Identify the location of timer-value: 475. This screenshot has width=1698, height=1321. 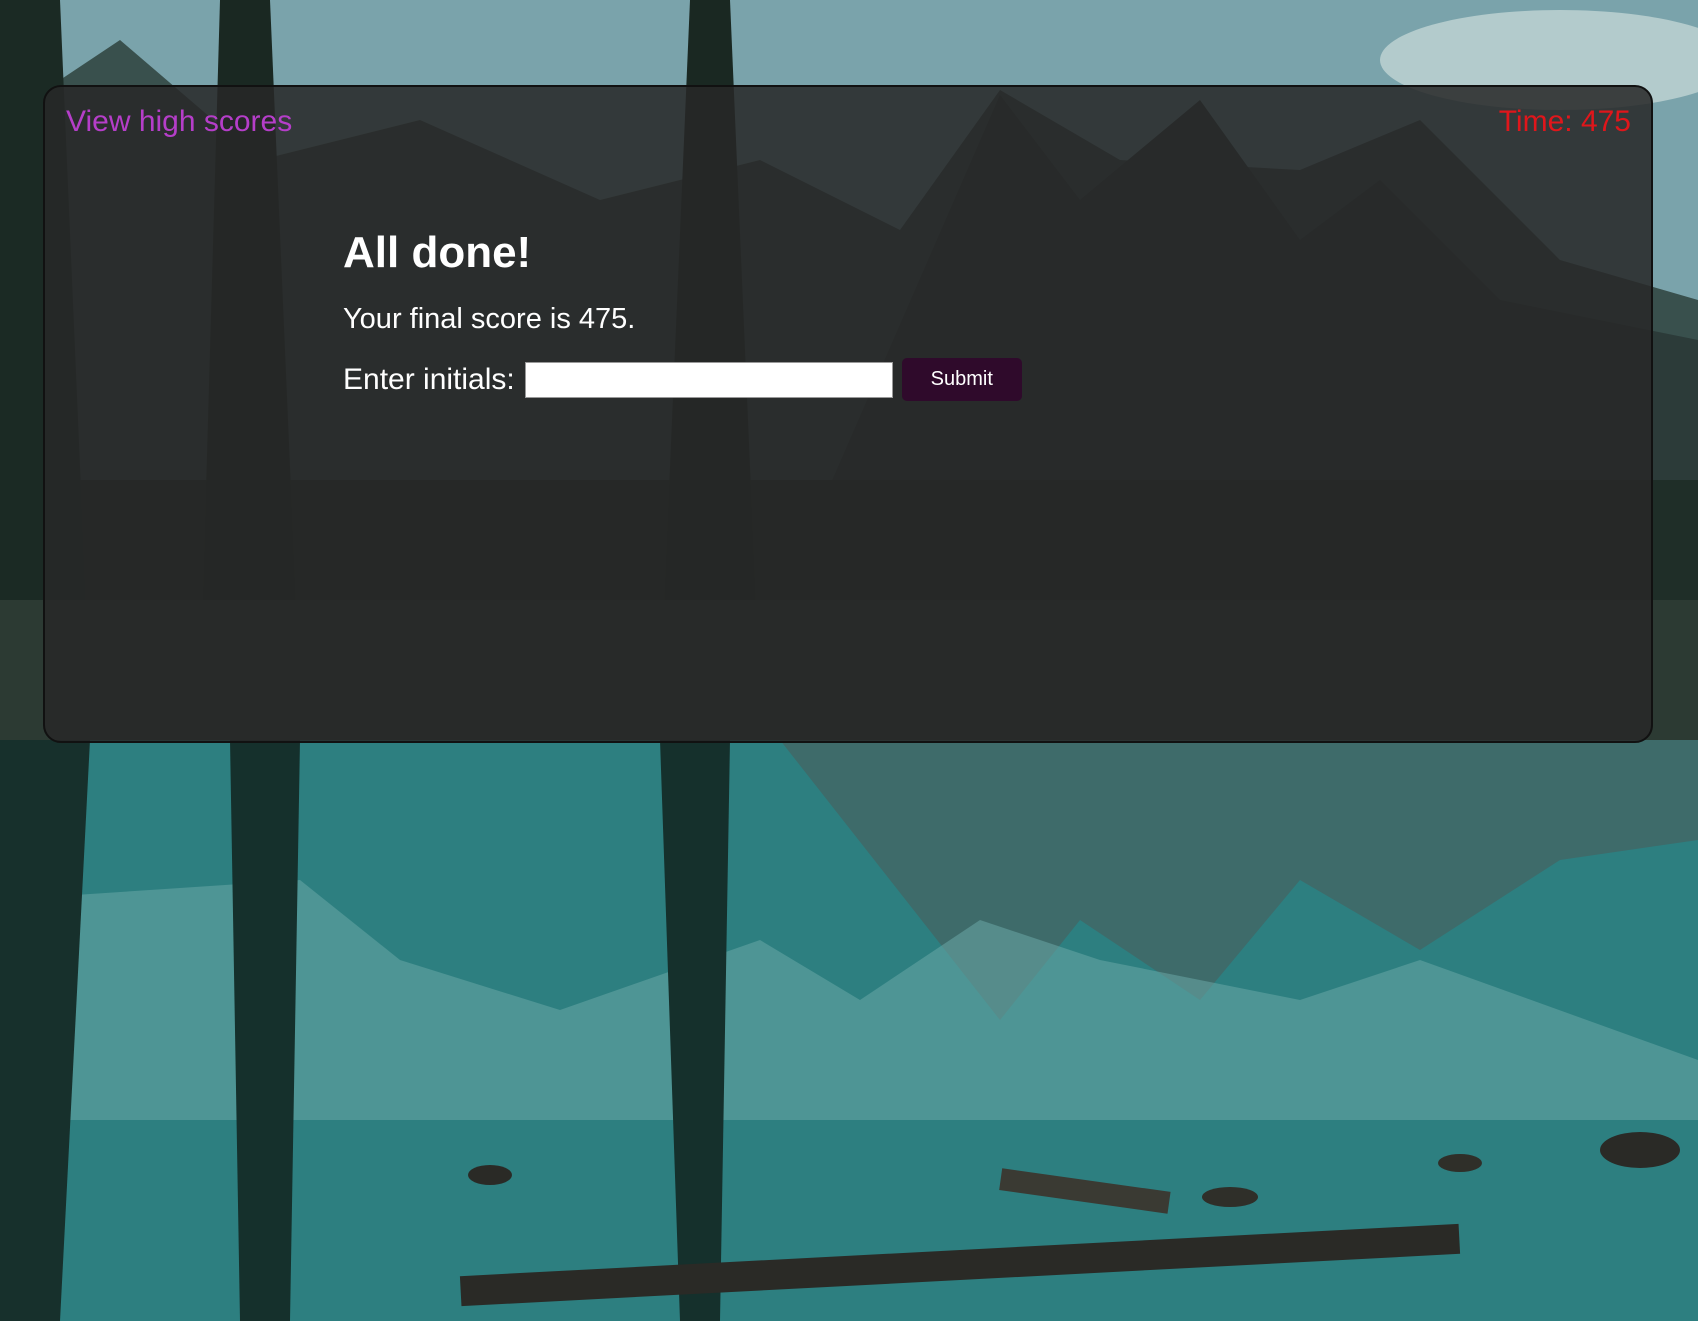
(1605, 121).